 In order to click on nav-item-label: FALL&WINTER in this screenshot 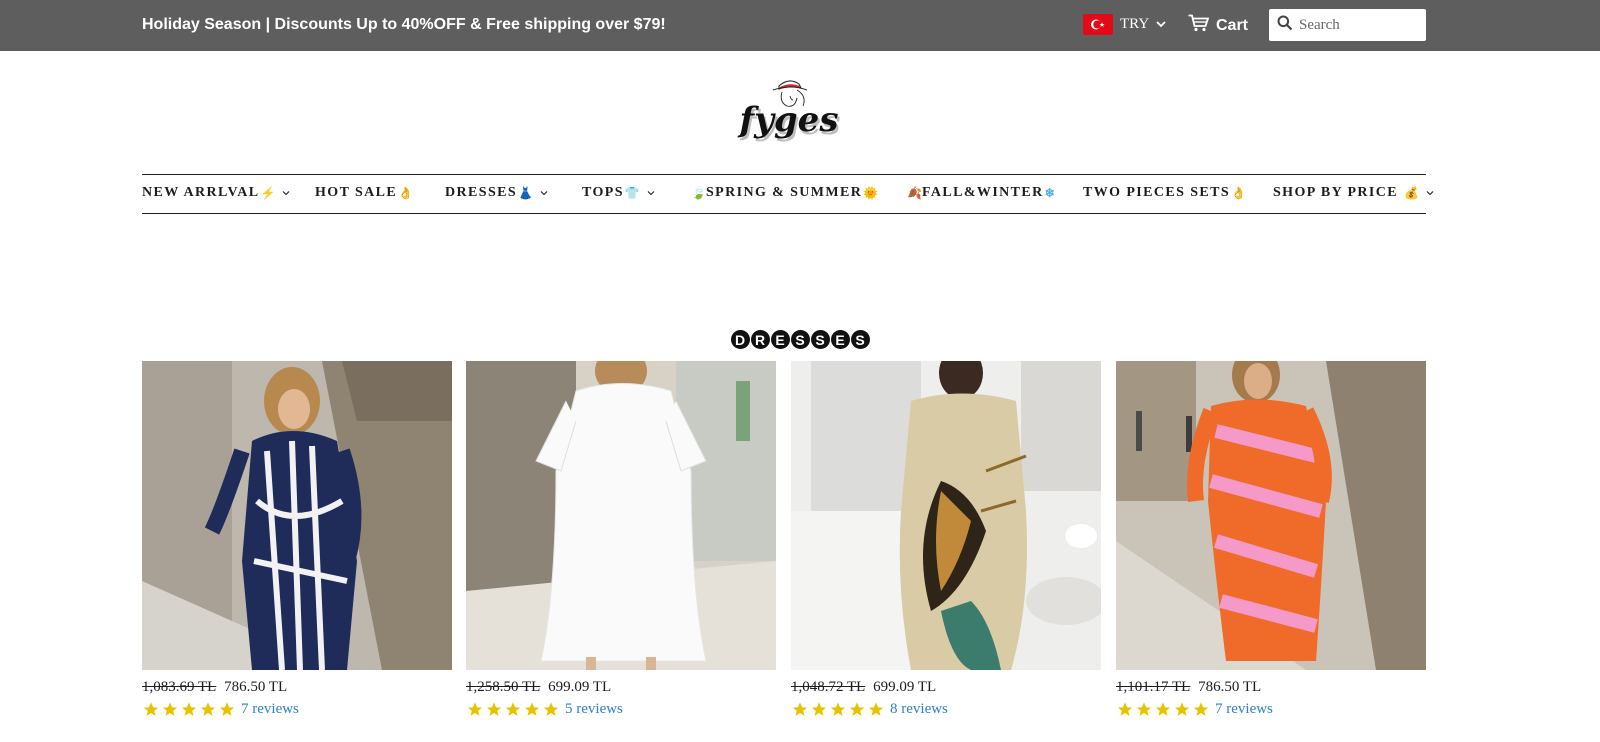, I will do `click(982, 192)`.